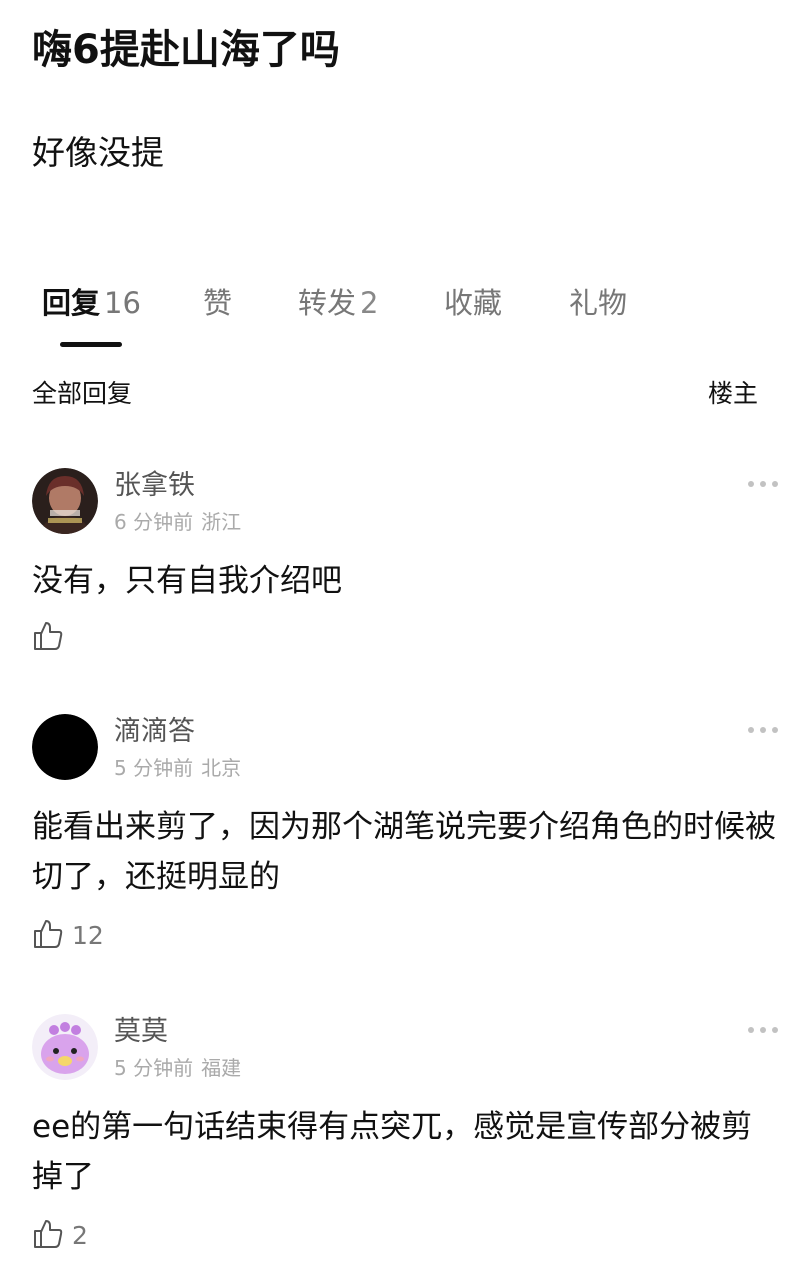  I want to click on post-body: 好像没提, so click(98, 152).